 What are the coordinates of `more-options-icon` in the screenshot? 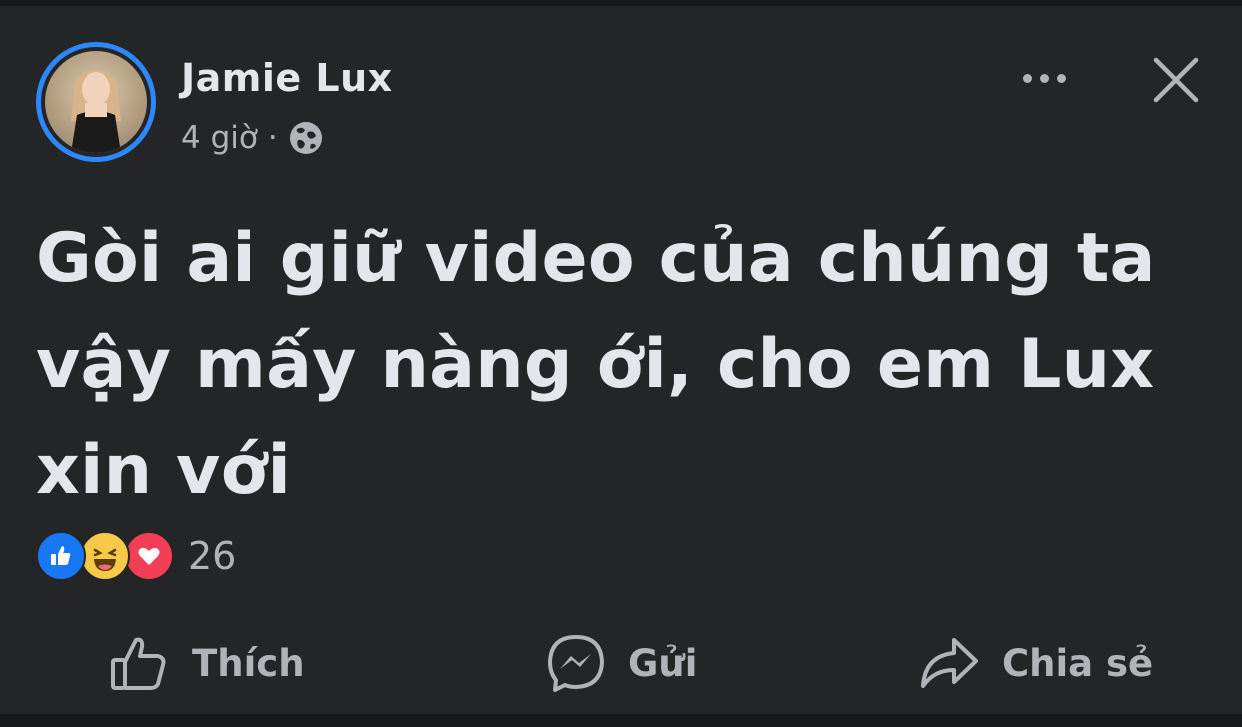 It's located at (1044, 78).